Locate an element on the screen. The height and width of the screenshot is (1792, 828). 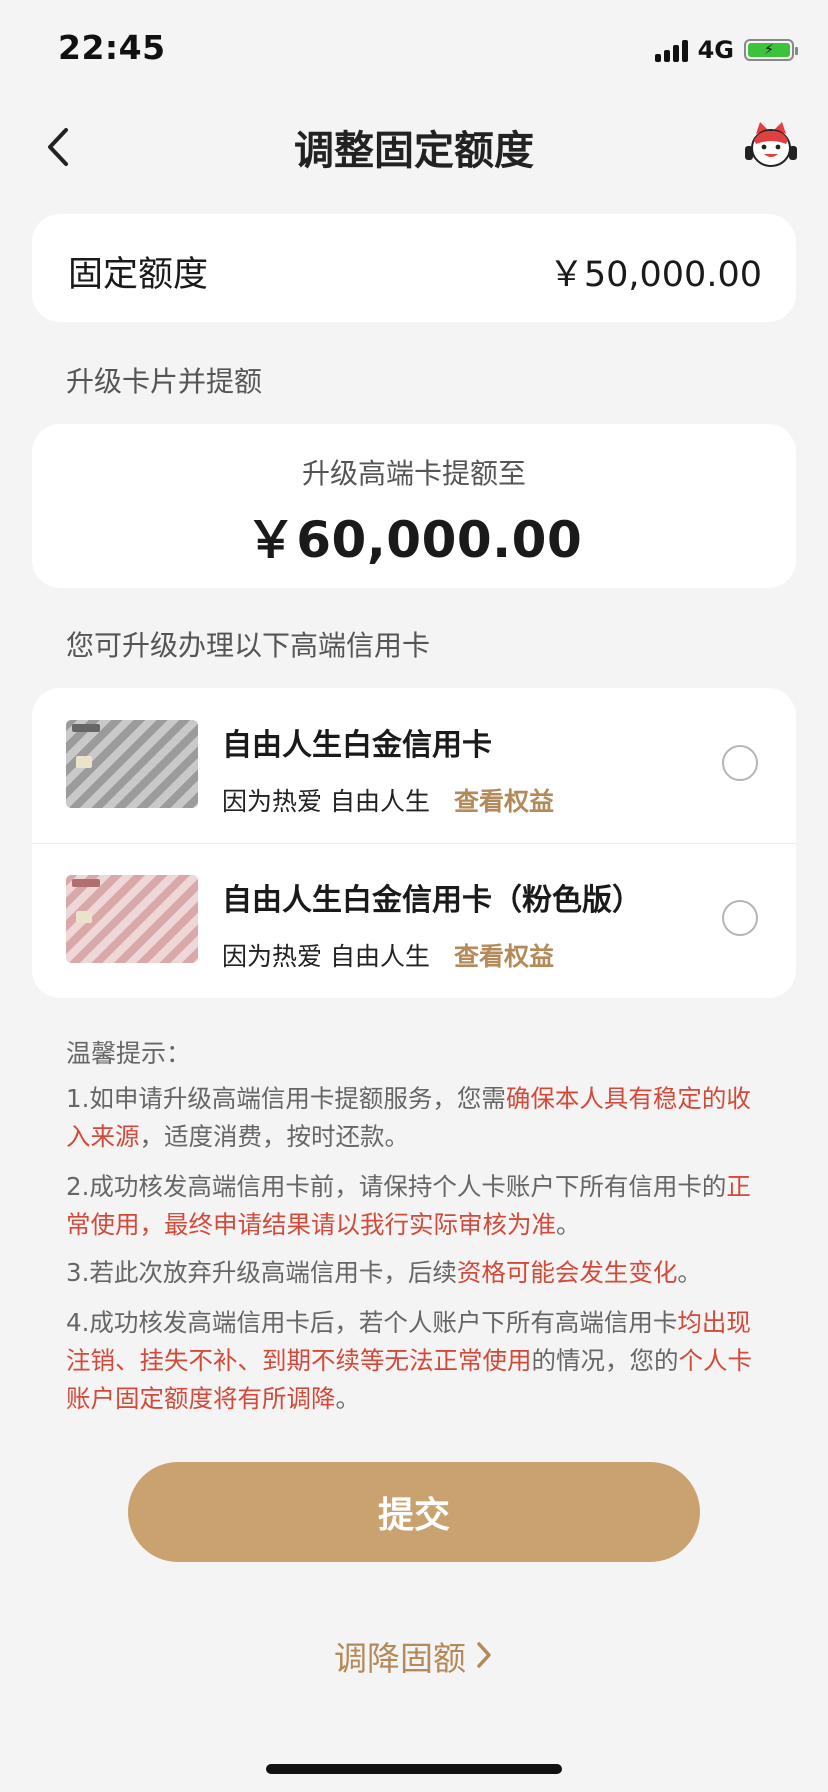
reduce-limit-link: 调降固额 is located at coordinates (414, 1656).